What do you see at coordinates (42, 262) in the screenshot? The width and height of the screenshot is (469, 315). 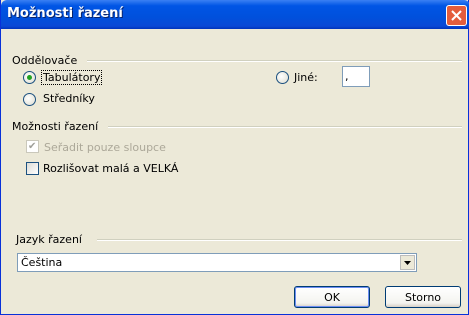 I see `sort-language-value: Čeština` at bounding box center [42, 262].